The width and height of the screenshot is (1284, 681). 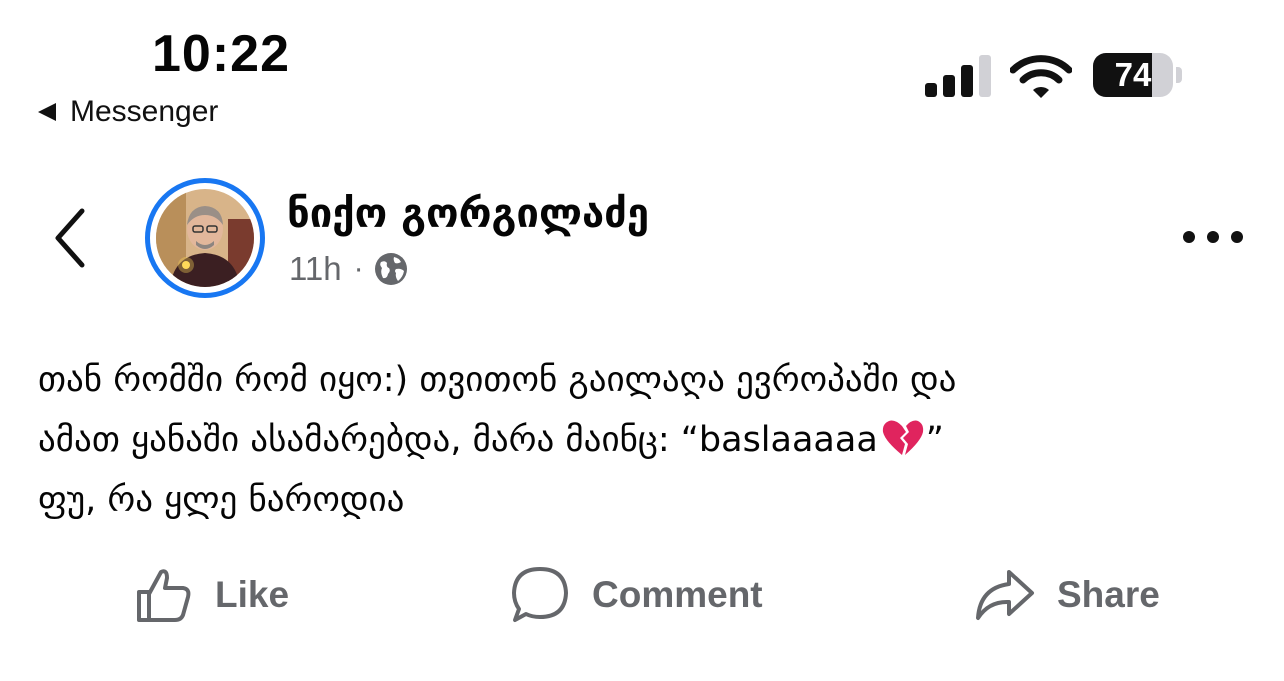 I want to click on post-meta: 11h ·, so click(x=348, y=269).